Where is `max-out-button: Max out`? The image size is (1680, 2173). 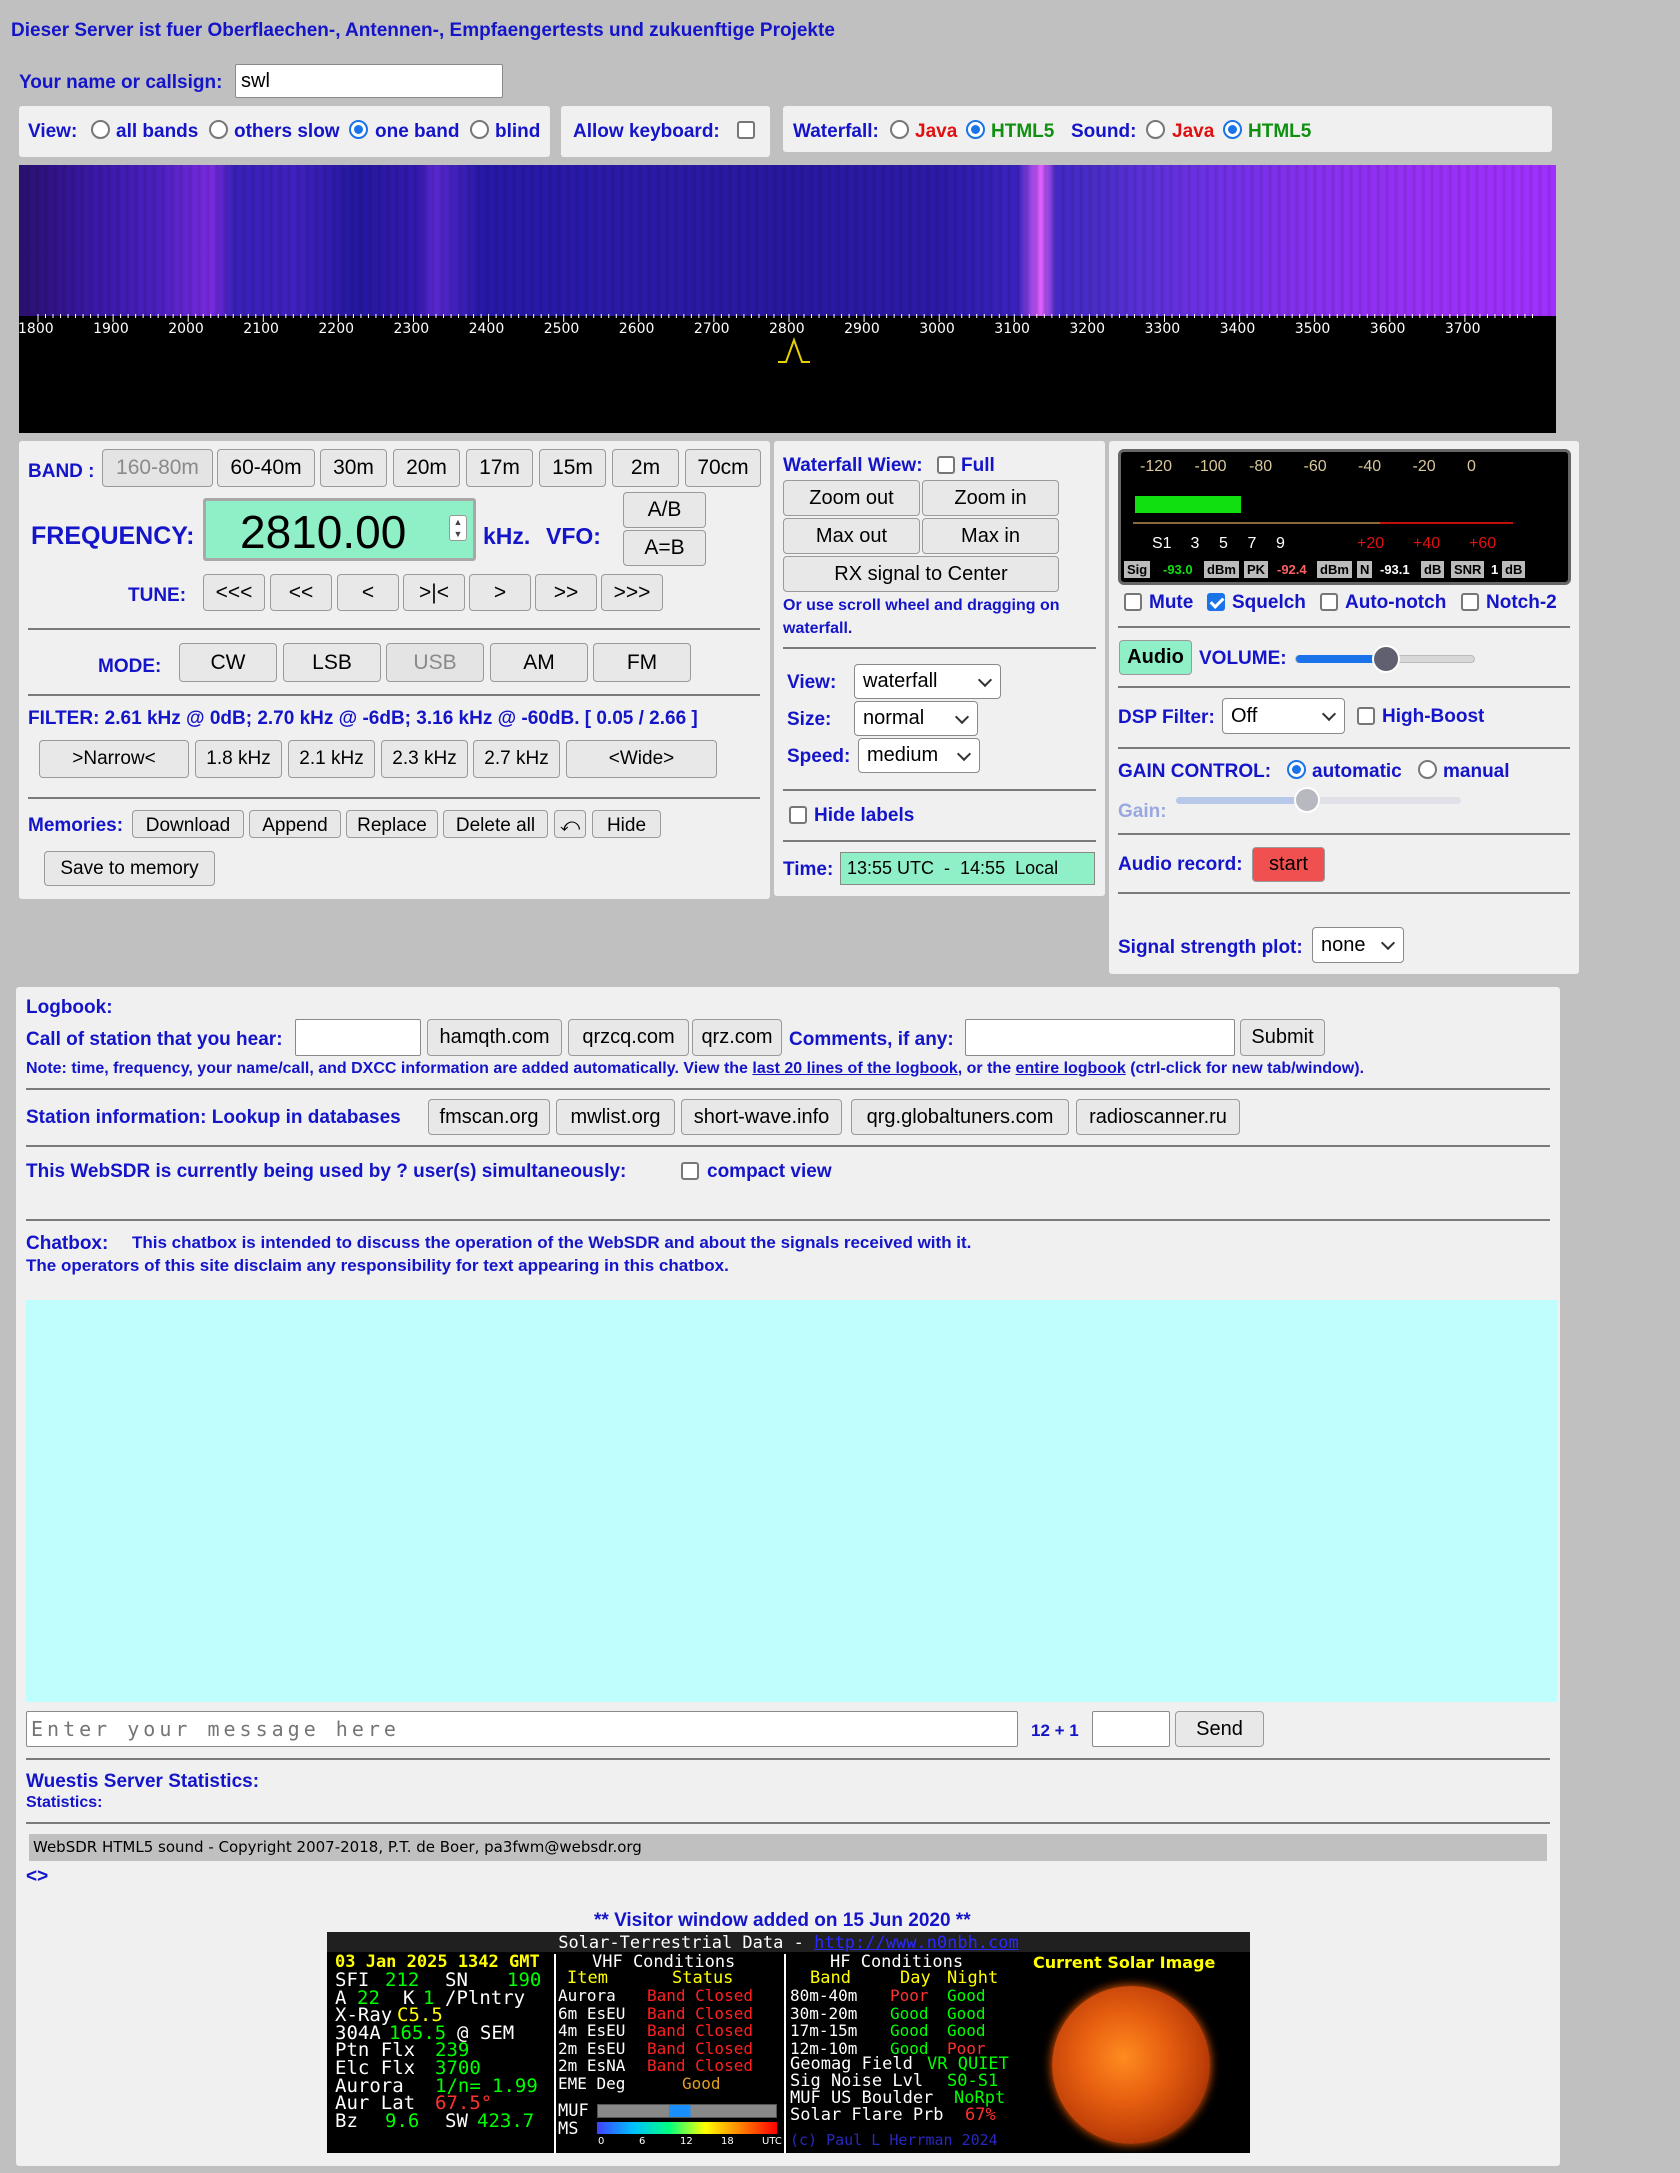 max-out-button: Max out is located at coordinates (851, 536).